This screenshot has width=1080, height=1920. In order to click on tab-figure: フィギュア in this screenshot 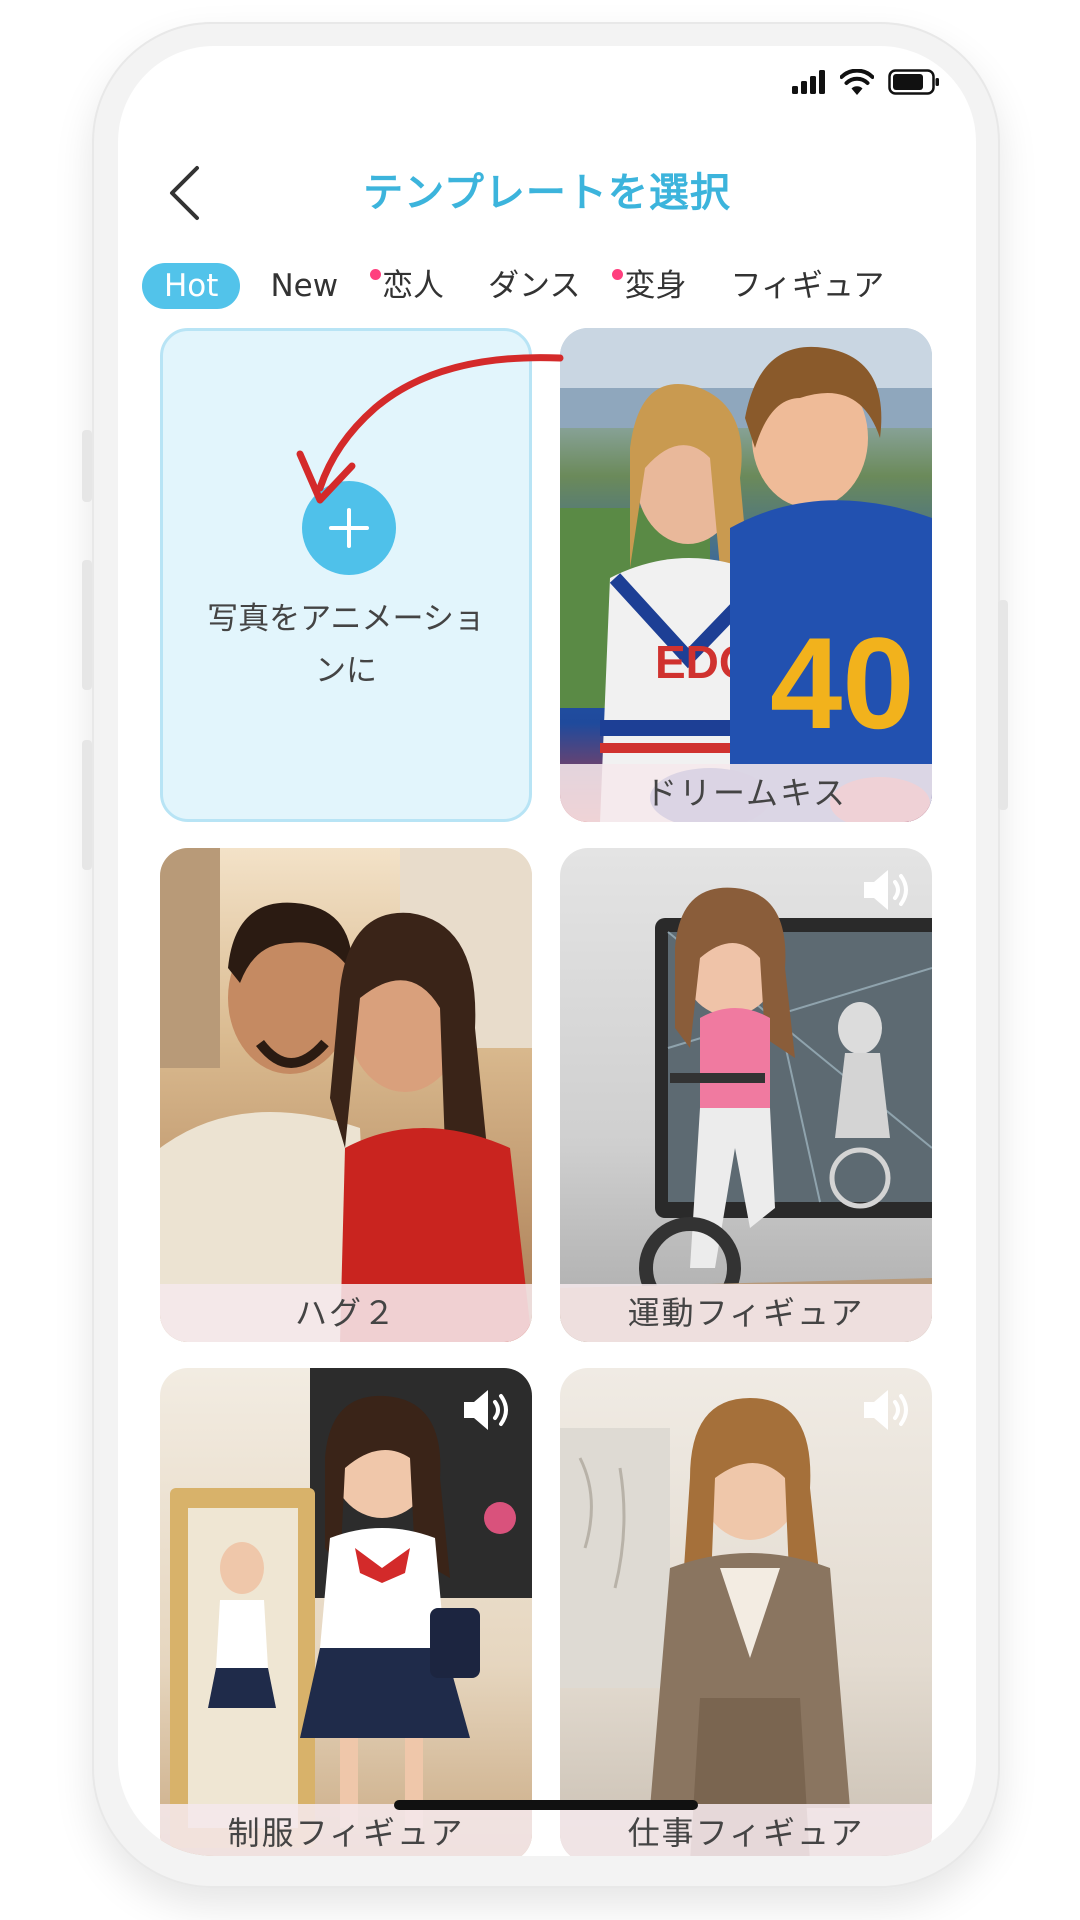, I will do `click(807, 286)`.